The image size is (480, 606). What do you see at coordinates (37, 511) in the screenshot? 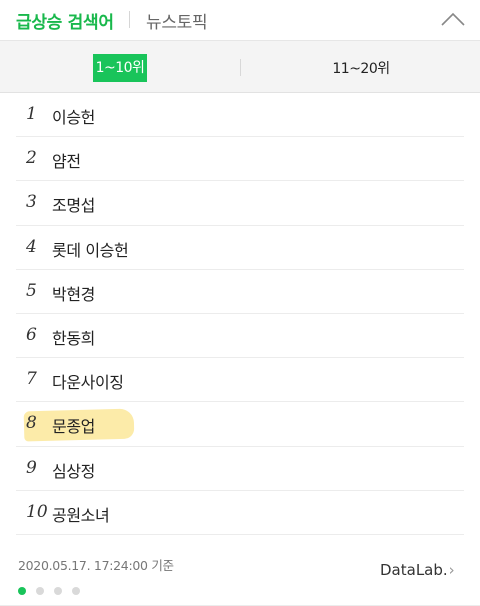
I see `rank-number: 10` at bounding box center [37, 511].